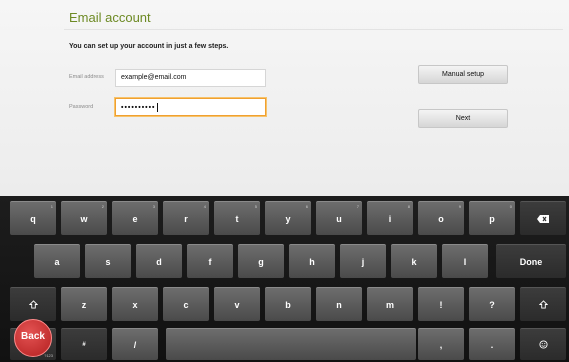 The height and width of the screenshot is (362, 569). Describe the element at coordinates (159, 261) in the screenshot. I see `key-d: d` at that location.